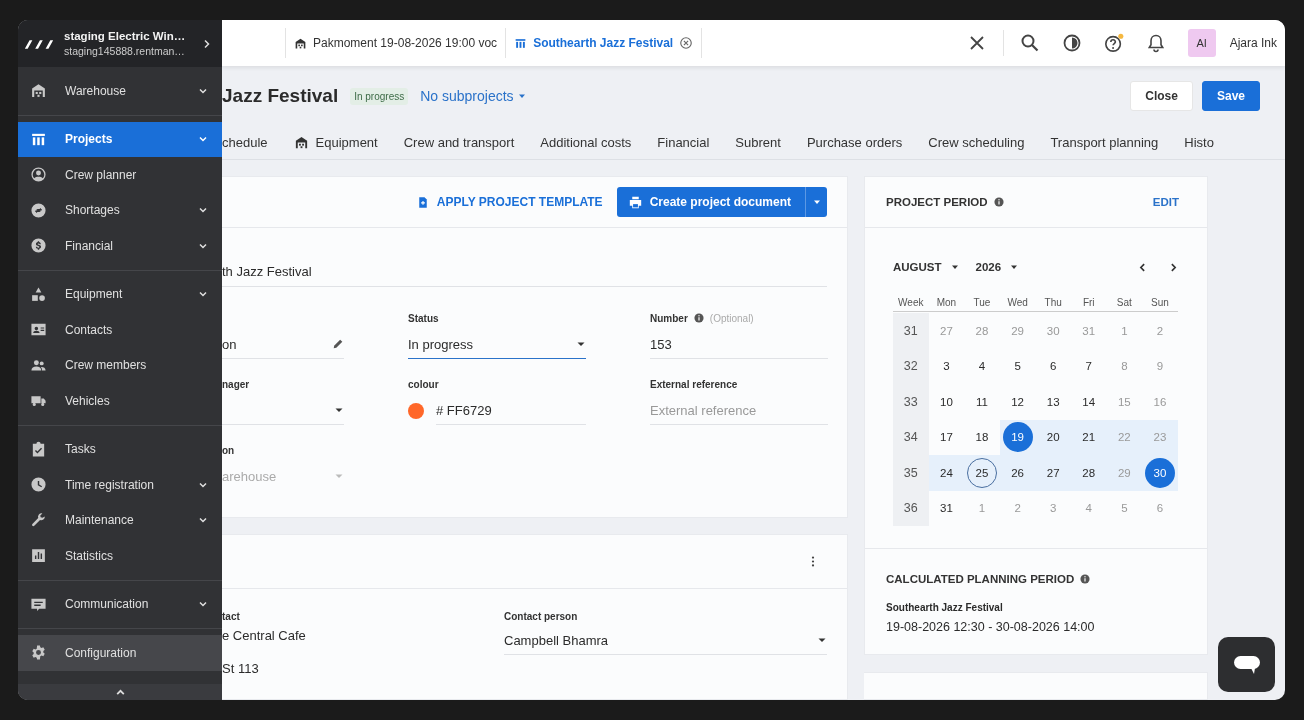 The image size is (1304, 720). I want to click on tab: Crew and transport, so click(459, 142).